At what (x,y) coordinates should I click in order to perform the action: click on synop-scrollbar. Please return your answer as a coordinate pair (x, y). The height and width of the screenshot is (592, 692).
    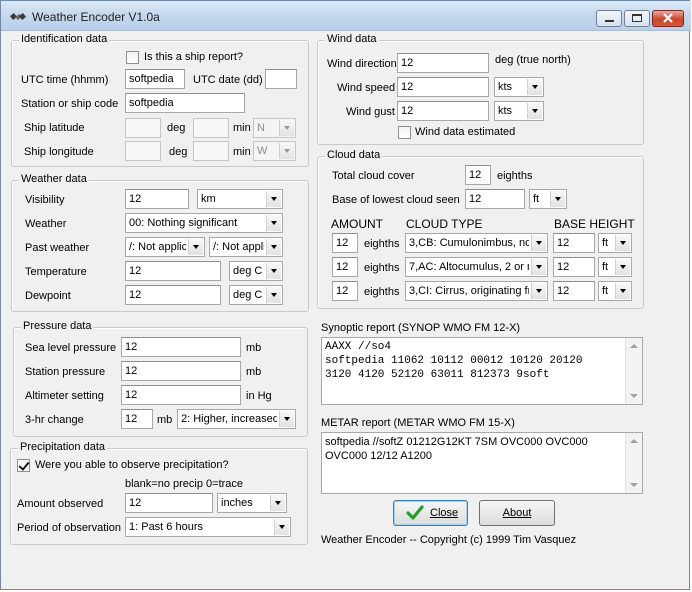
    Looking at the image, I should click on (633, 371).